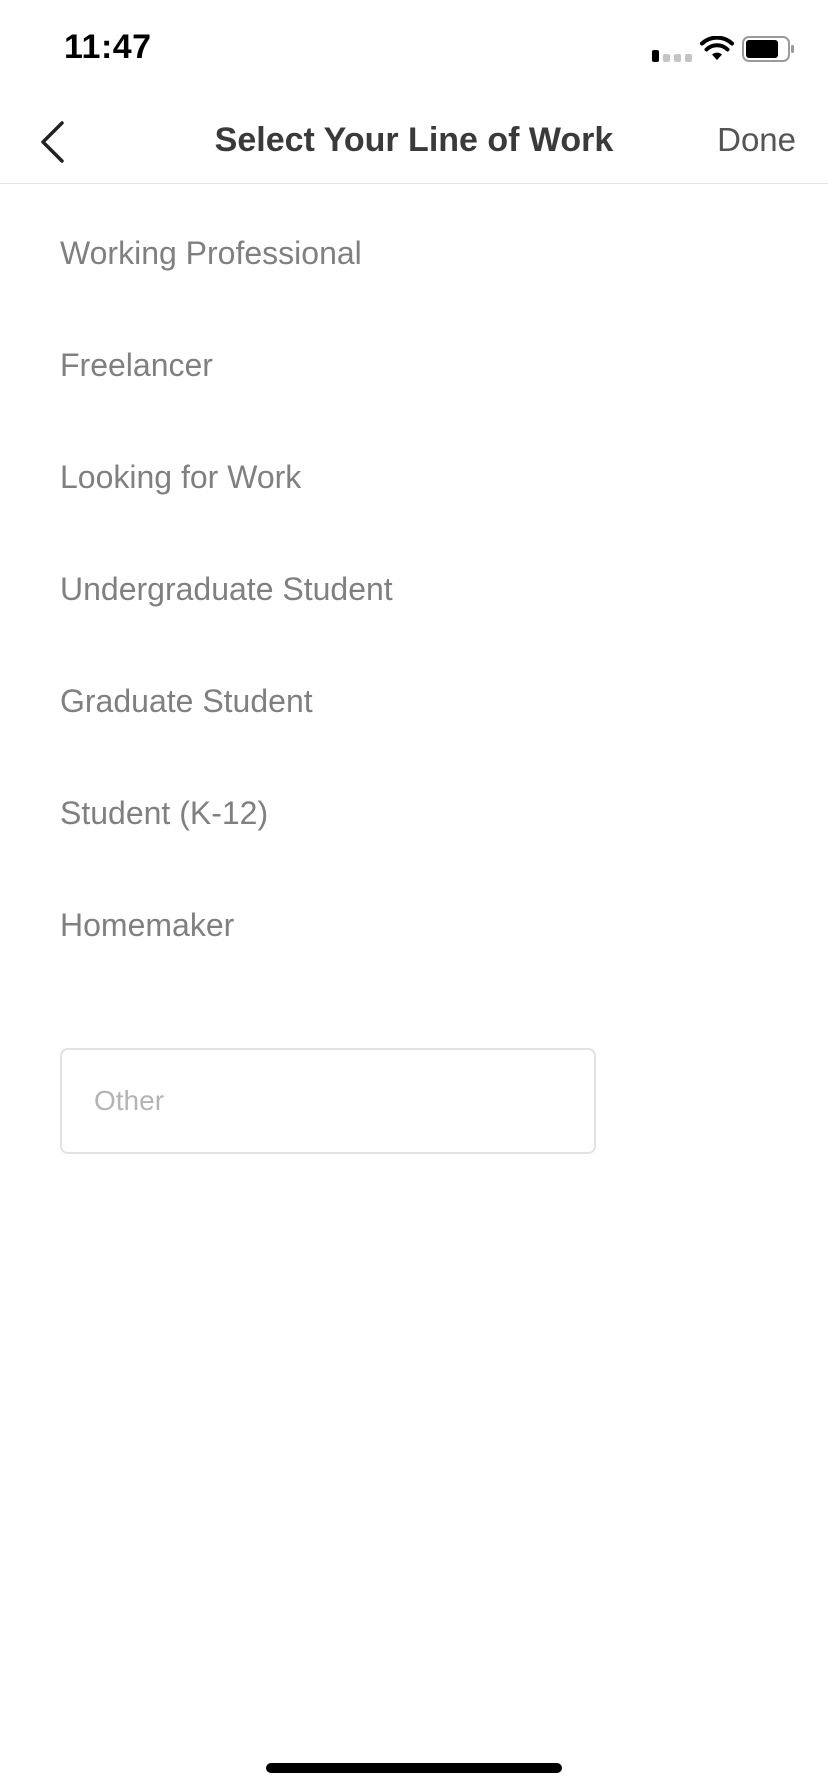  Describe the element at coordinates (414, 953) in the screenshot. I see `option-homemaker: Homemaker` at that location.